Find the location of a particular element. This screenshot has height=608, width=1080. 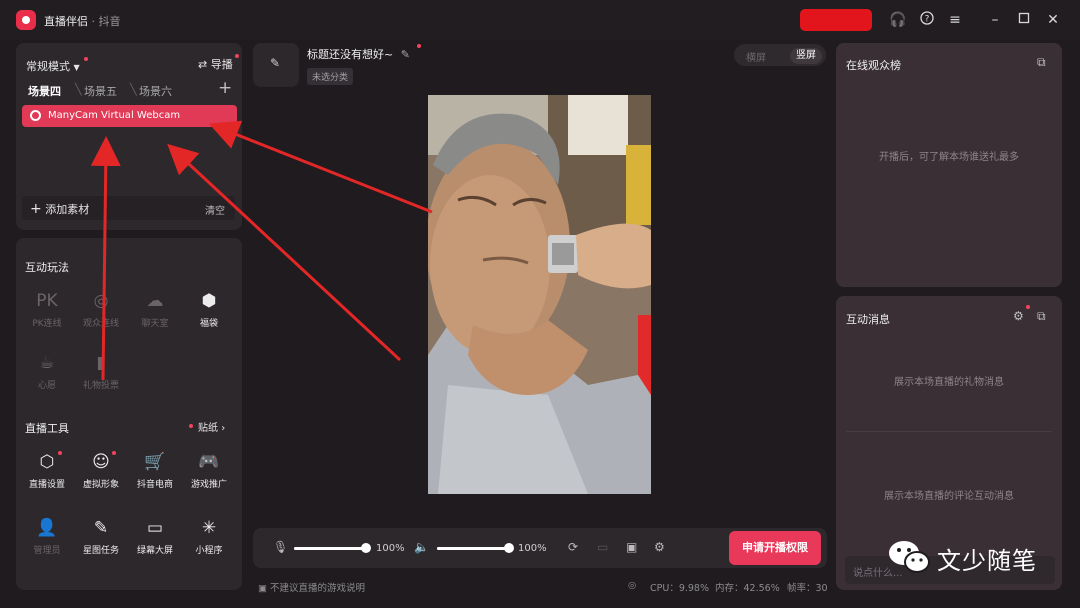

comment-hint: 展示本场直播的评论互动消息 is located at coordinates (949, 496).